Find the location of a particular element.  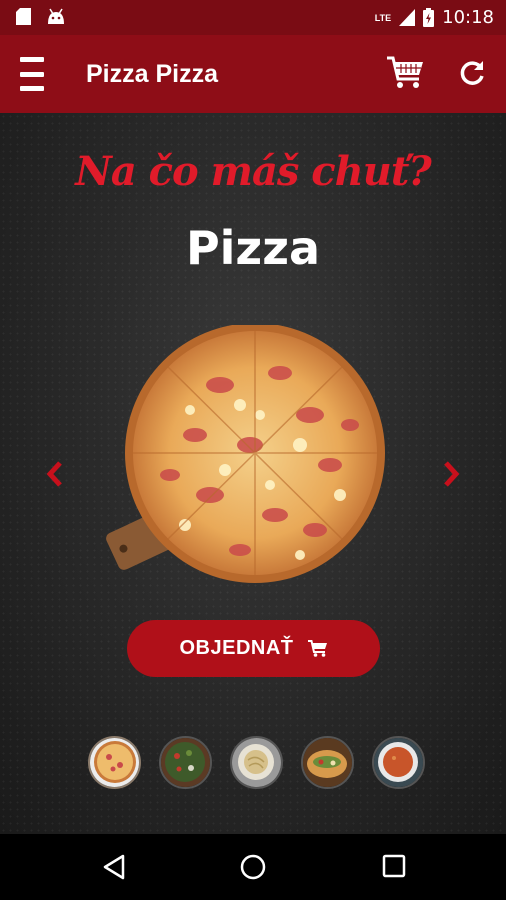

recents-icon is located at coordinates (394, 866).